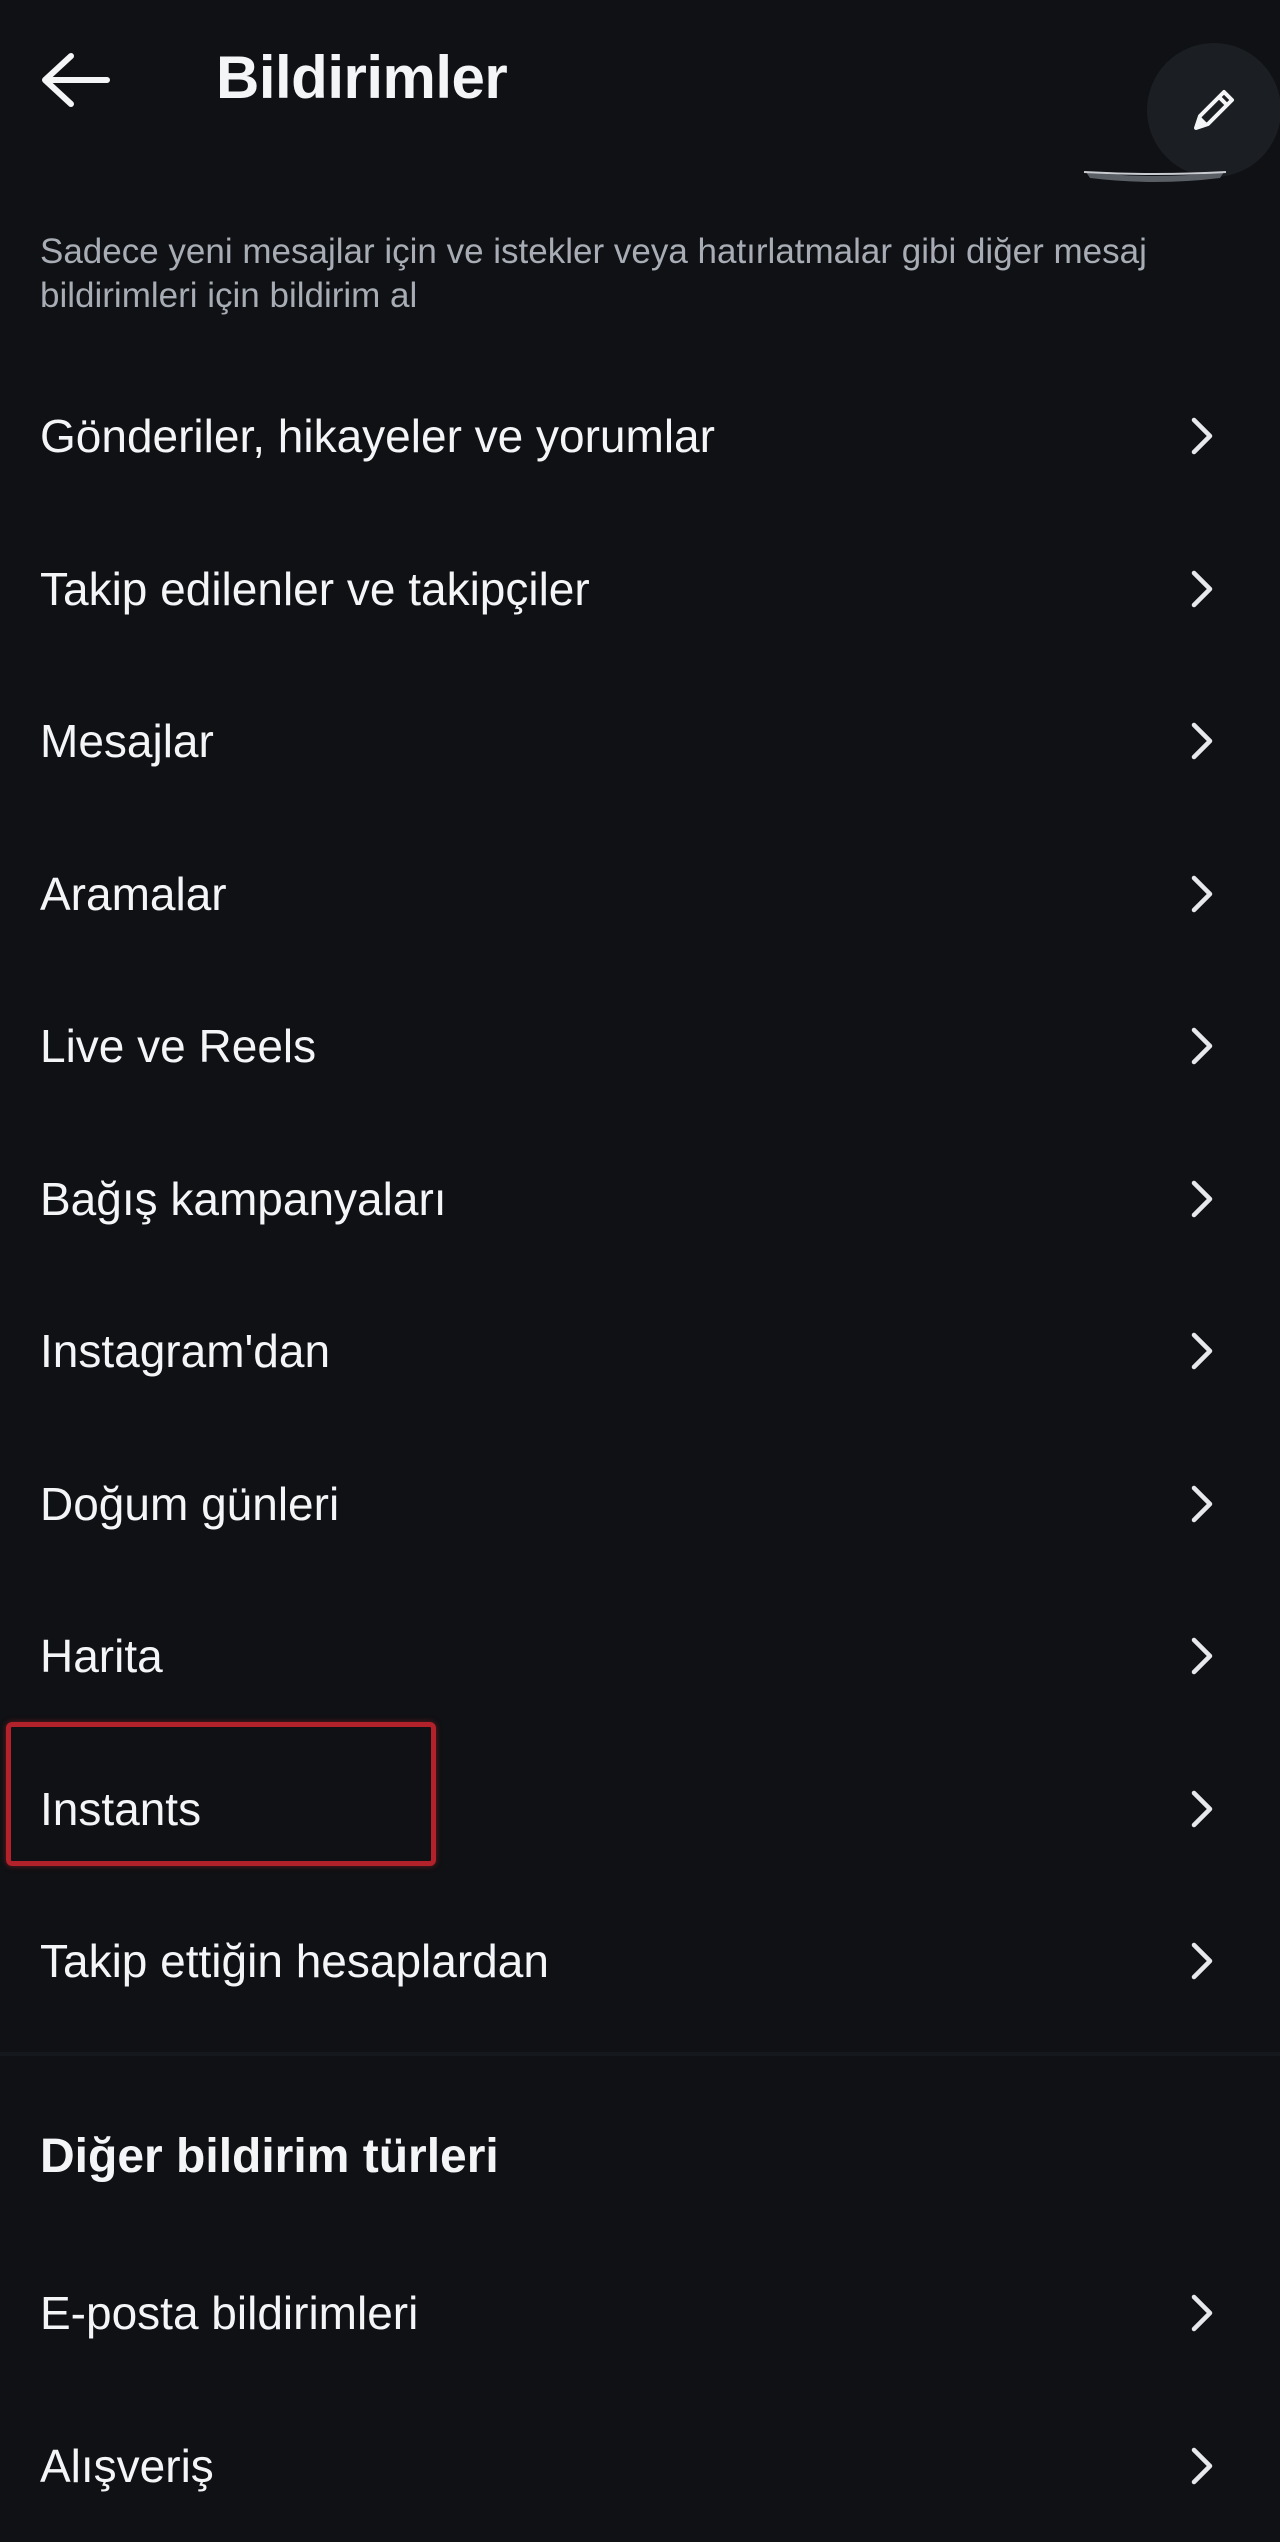  I want to click on arrow-left-icon, so click(75, 80).